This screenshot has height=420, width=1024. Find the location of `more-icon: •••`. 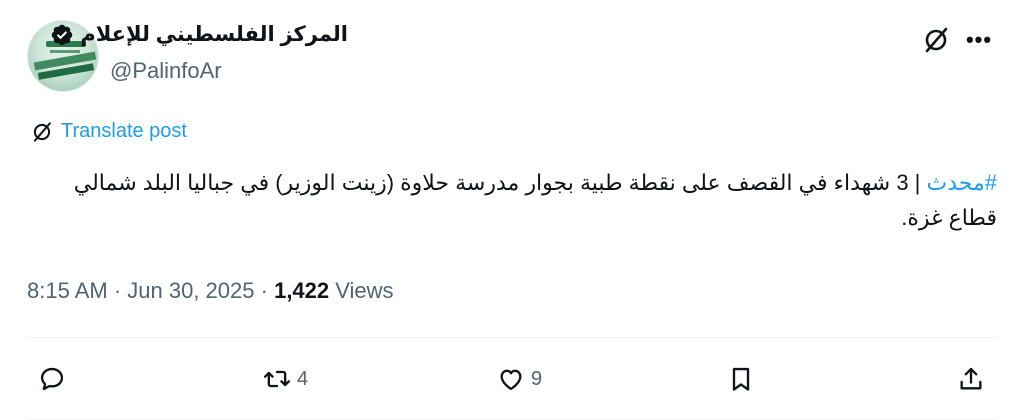

more-icon: ••• is located at coordinates (979, 40).